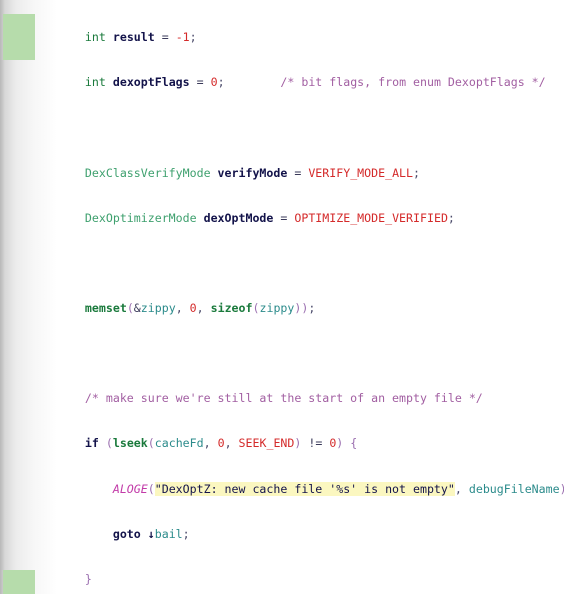  What do you see at coordinates (282, 534) in the screenshot?
I see `code-line: goto ↓bail;` at bounding box center [282, 534].